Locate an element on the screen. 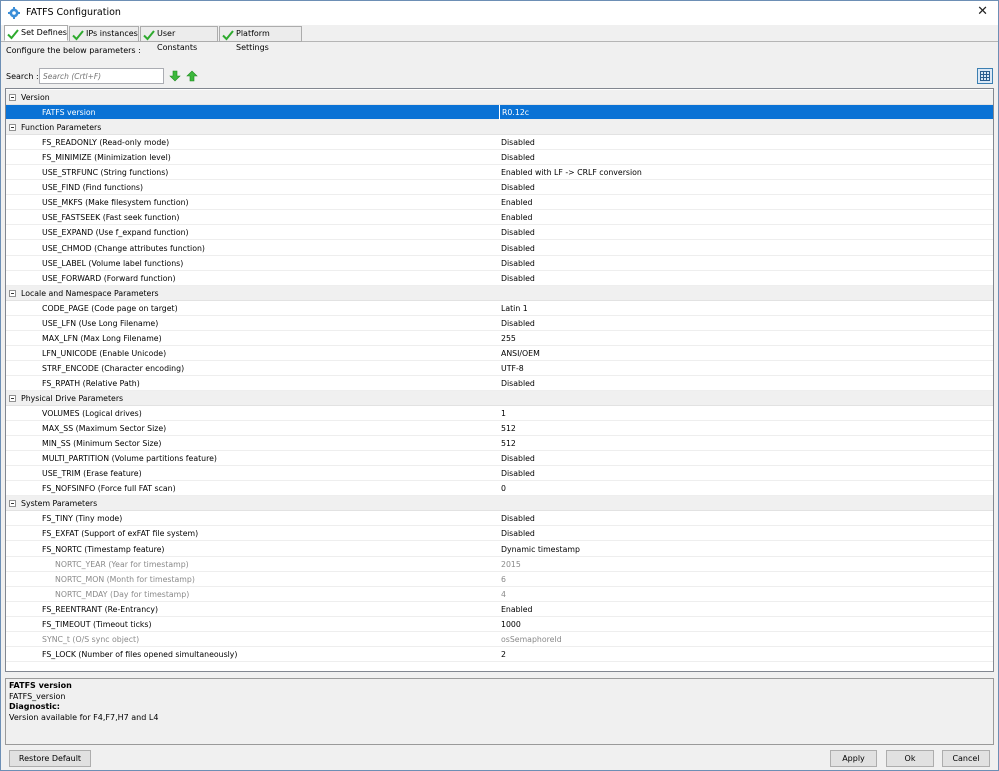  ok-button: Ok is located at coordinates (910, 758).